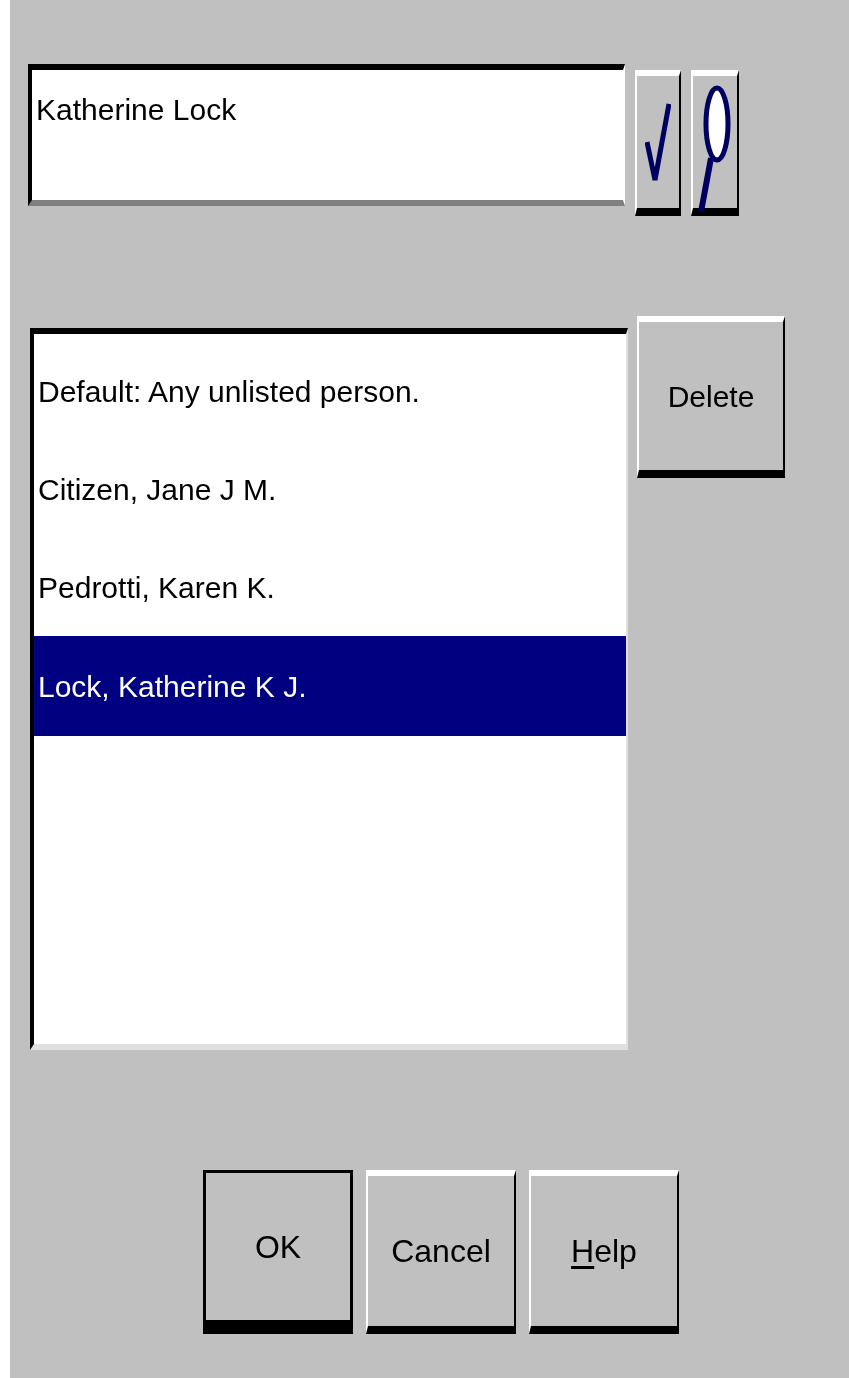 The width and height of the screenshot is (849, 1378). What do you see at coordinates (441, 1252) in the screenshot?
I see `dialog-button: Cancel` at bounding box center [441, 1252].